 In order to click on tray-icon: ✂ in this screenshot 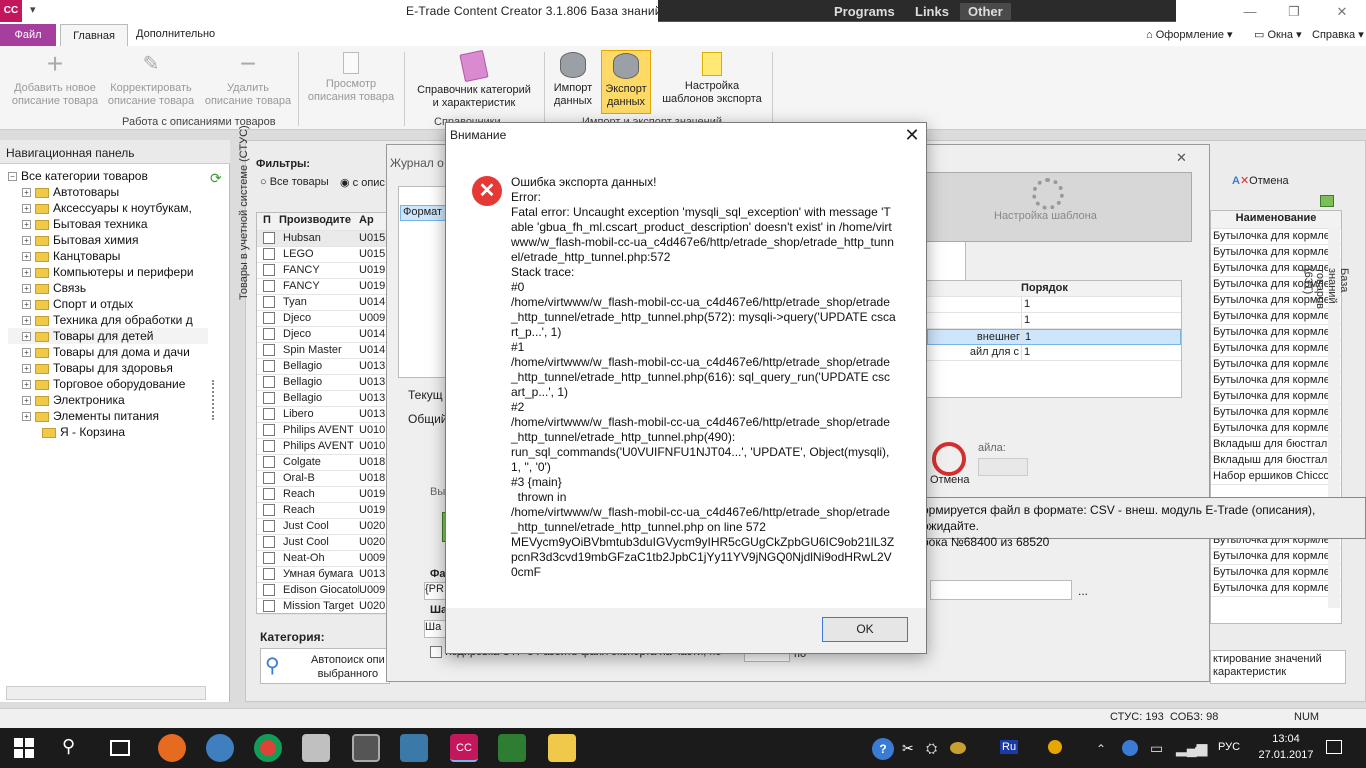, I will do `click(908, 748)`.